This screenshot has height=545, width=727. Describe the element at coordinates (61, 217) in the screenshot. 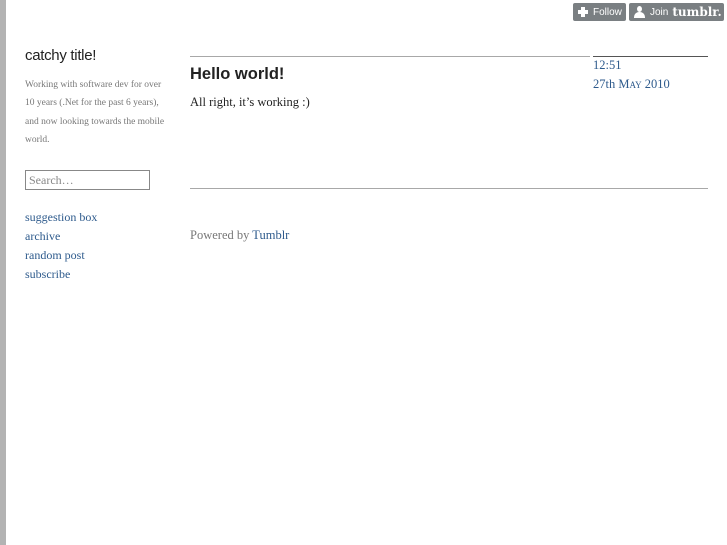

I see `suggestion-box-link: suggestion box` at that location.